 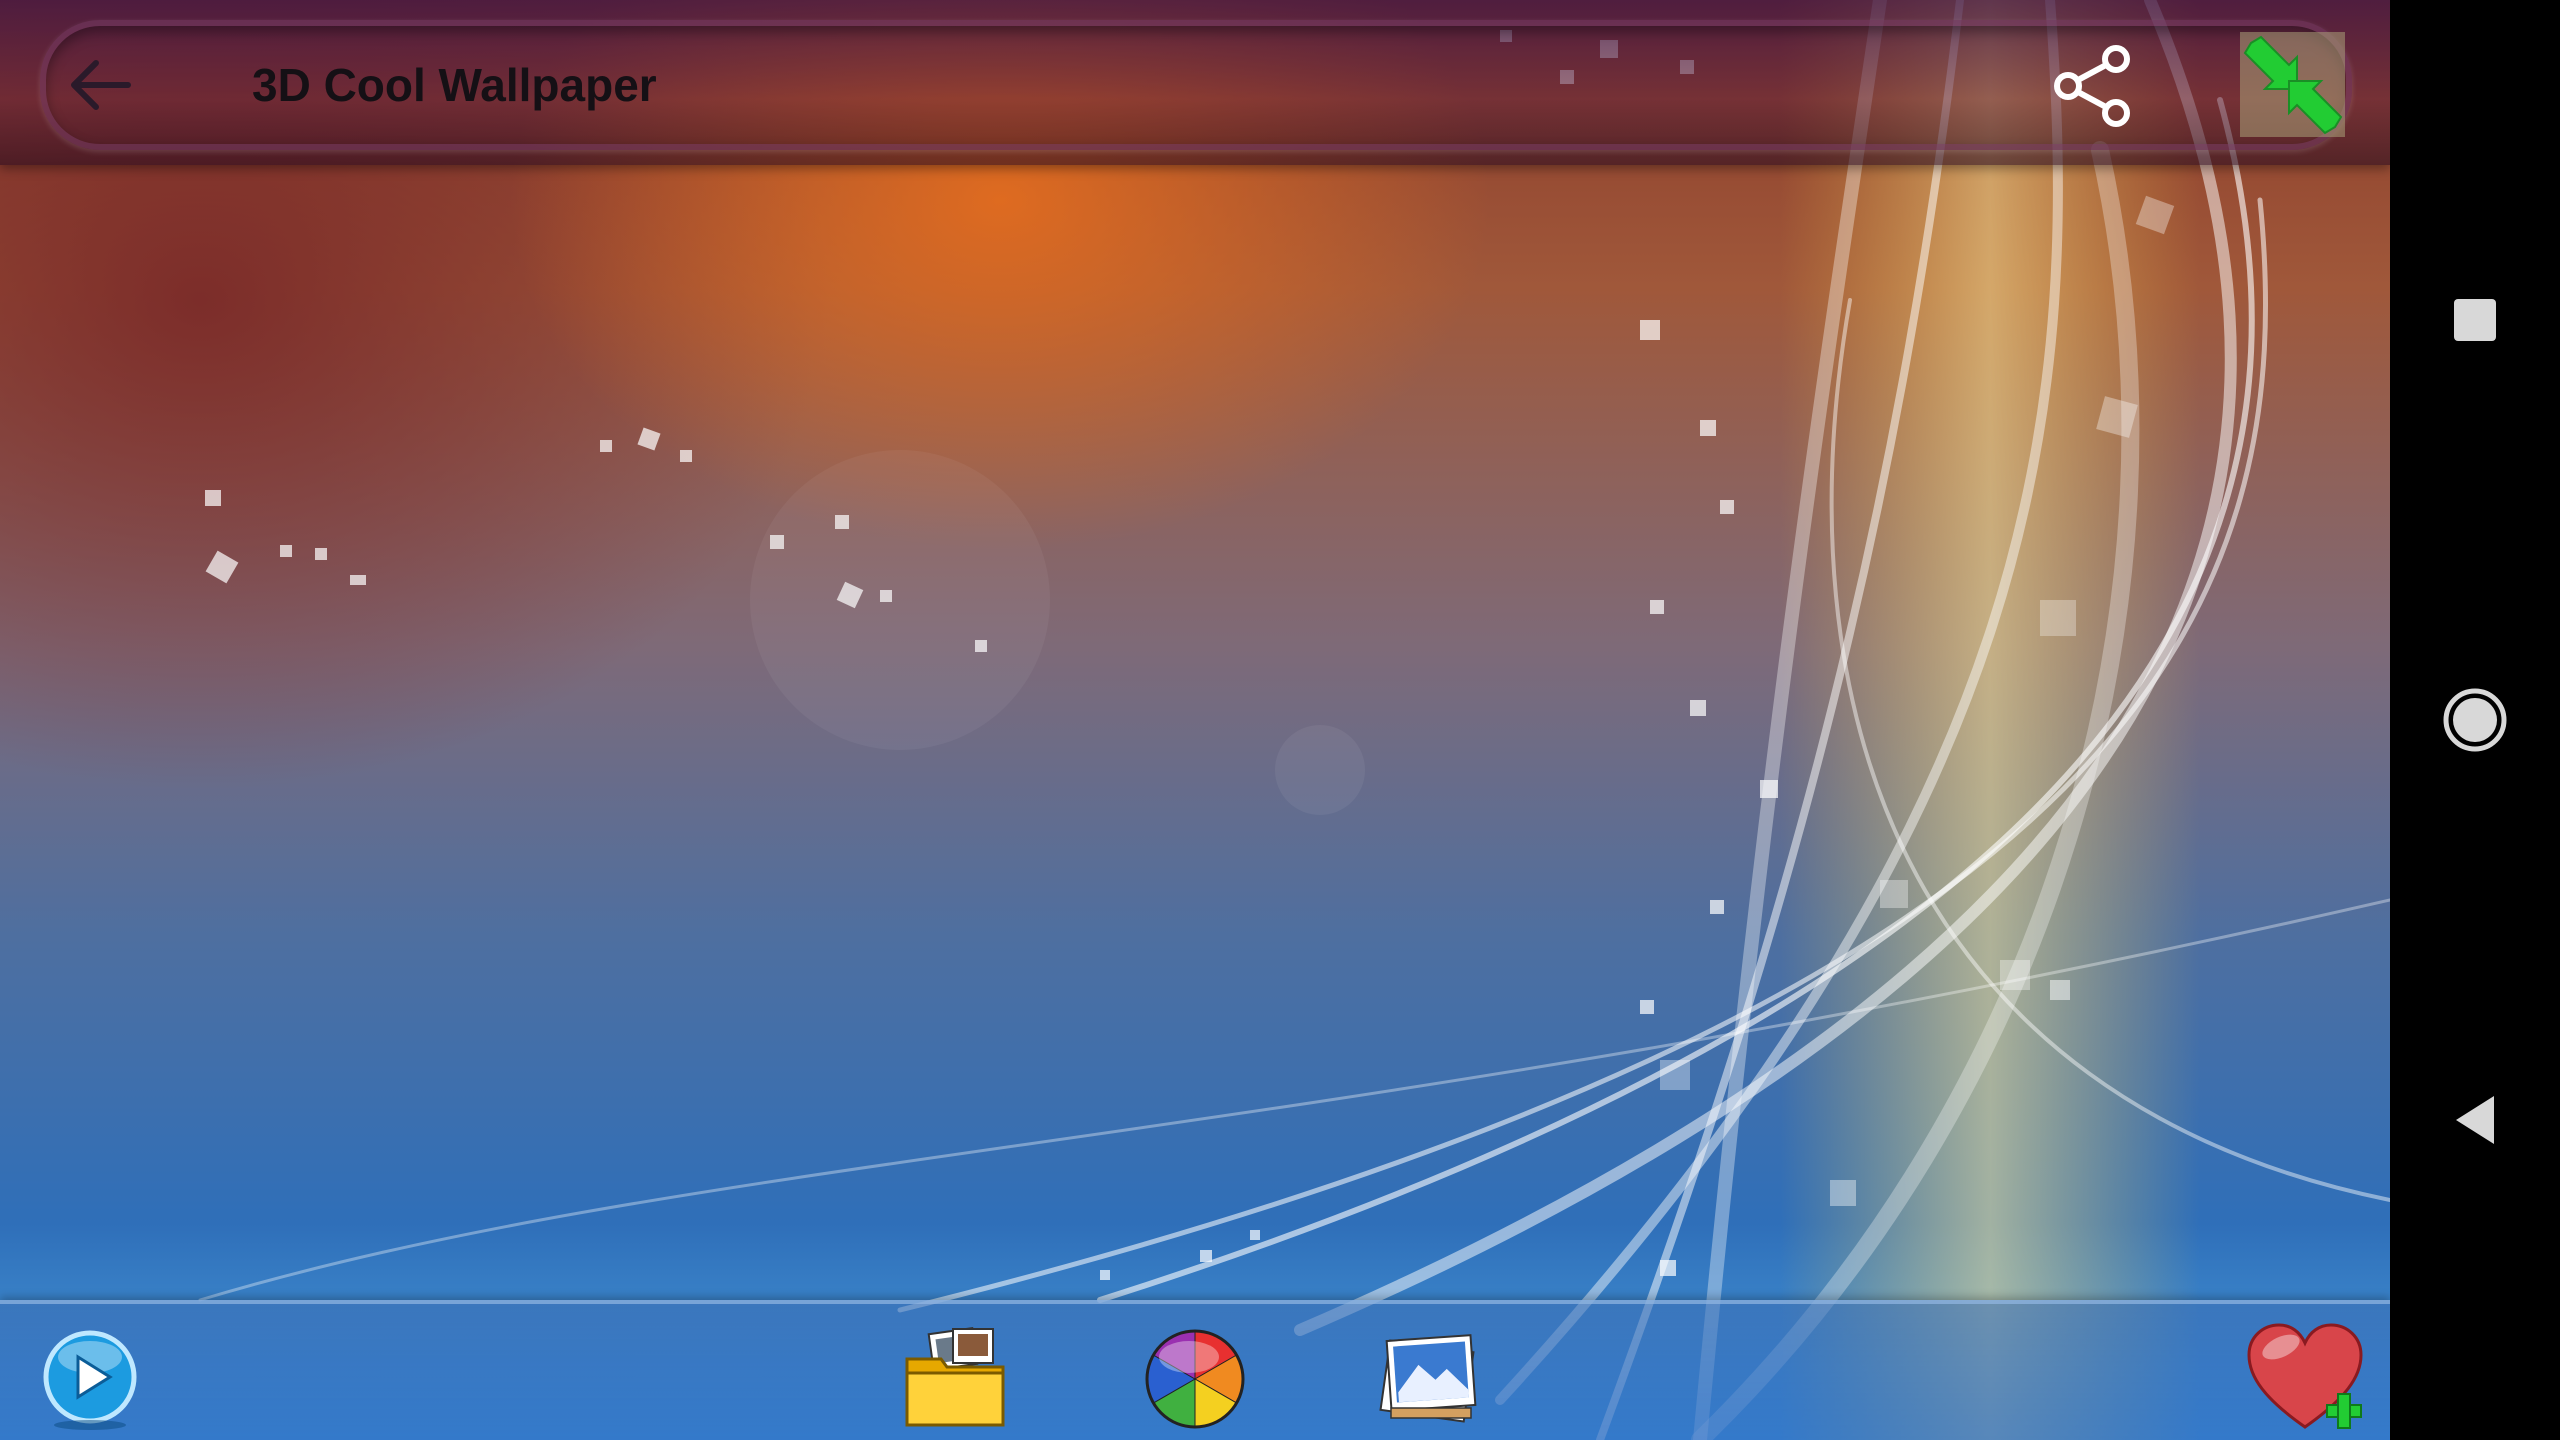 I want to click on system-navigation-bar, so click(x=2475, y=720).